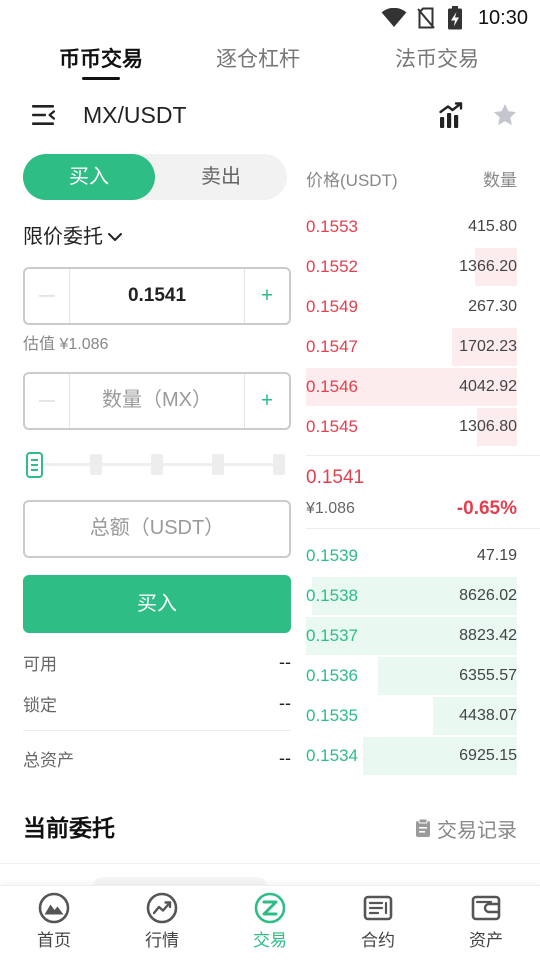  I want to click on price-change: -0.65%, so click(486, 508).